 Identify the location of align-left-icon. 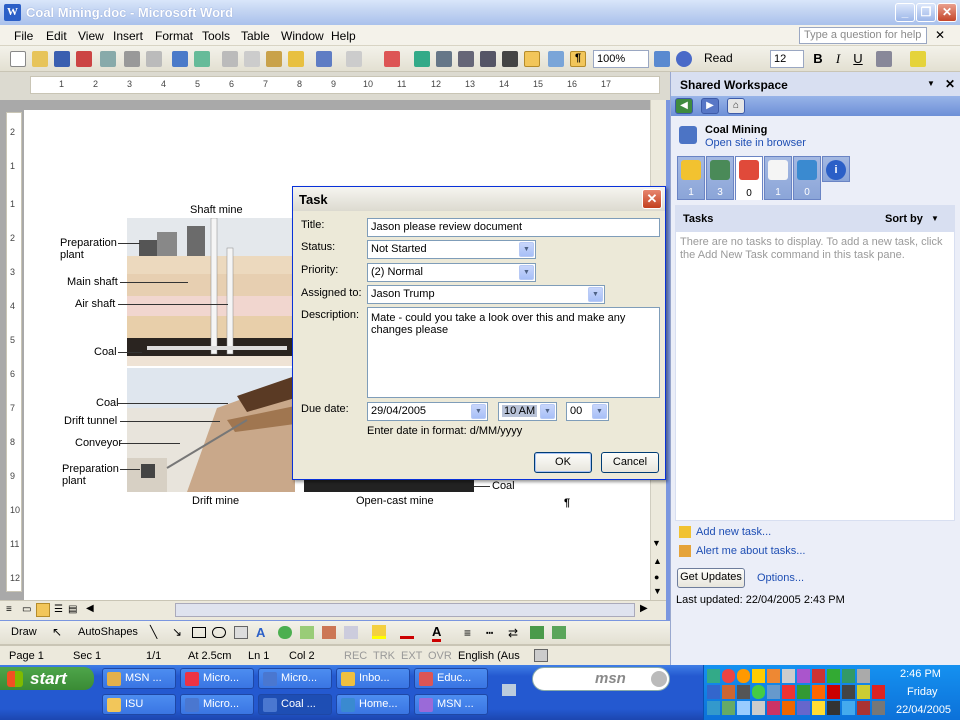
(884, 59).